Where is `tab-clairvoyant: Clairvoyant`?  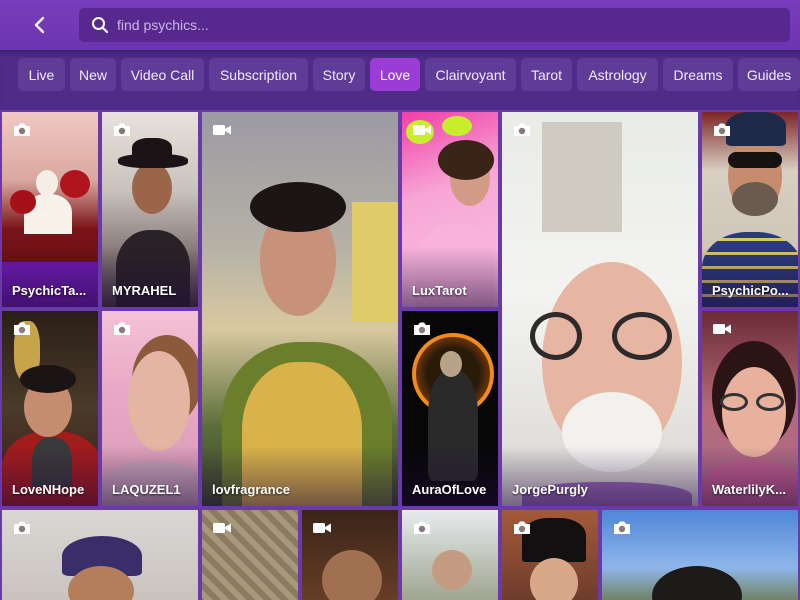 tab-clairvoyant: Clairvoyant is located at coordinates (470, 74).